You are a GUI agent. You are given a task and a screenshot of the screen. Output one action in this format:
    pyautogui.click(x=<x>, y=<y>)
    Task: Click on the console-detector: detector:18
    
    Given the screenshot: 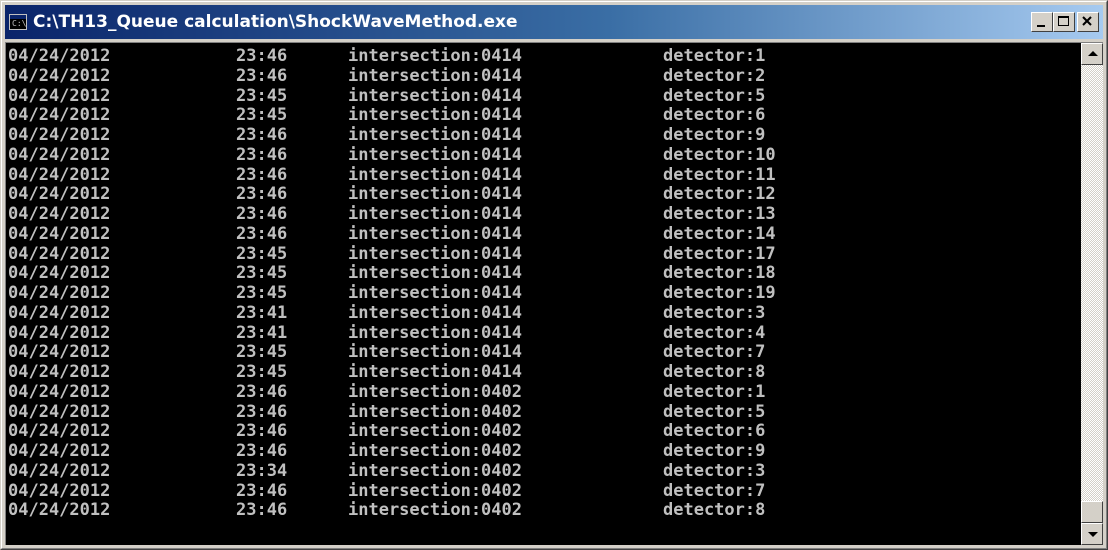 What is the action you would take?
    pyautogui.click(x=719, y=273)
    